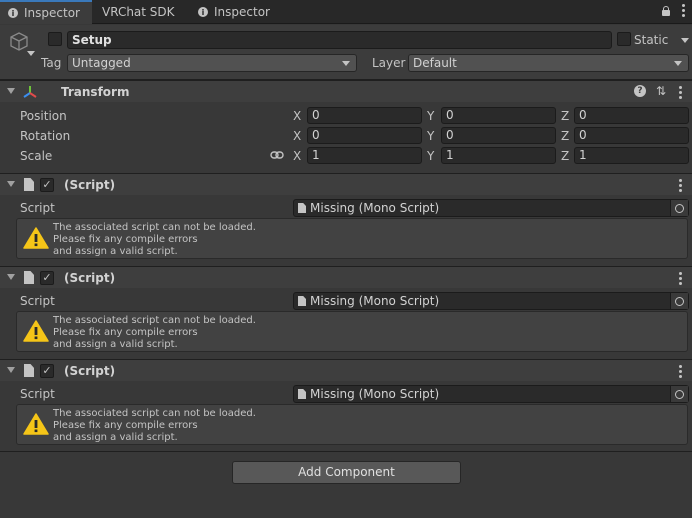  What do you see at coordinates (685, 41) in the screenshot?
I see `static-dropdown` at bounding box center [685, 41].